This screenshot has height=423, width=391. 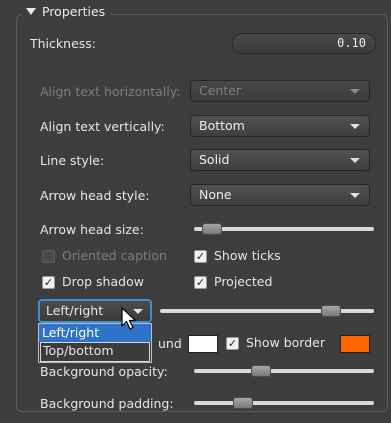 I want to click on show-ticks-label: Show ticks, so click(x=247, y=255).